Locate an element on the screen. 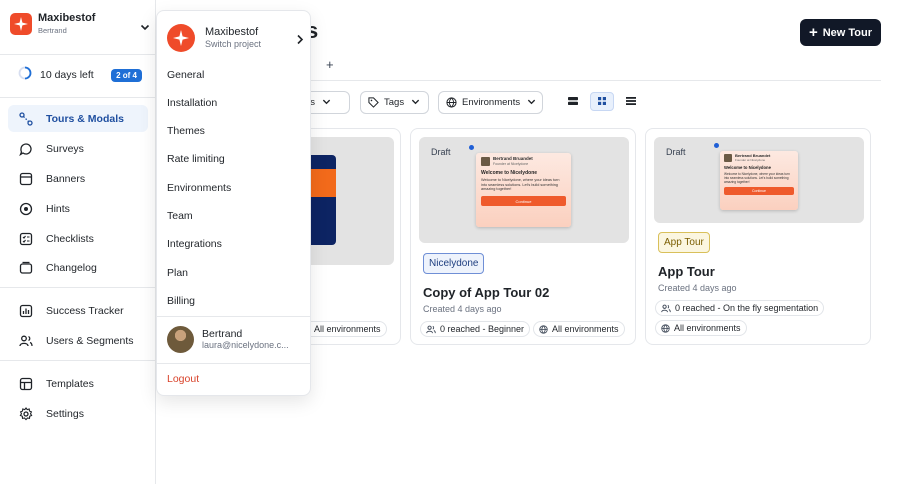 This screenshot has width=900, height=484. sidebar-item-templates: Templates is located at coordinates (78, 383).